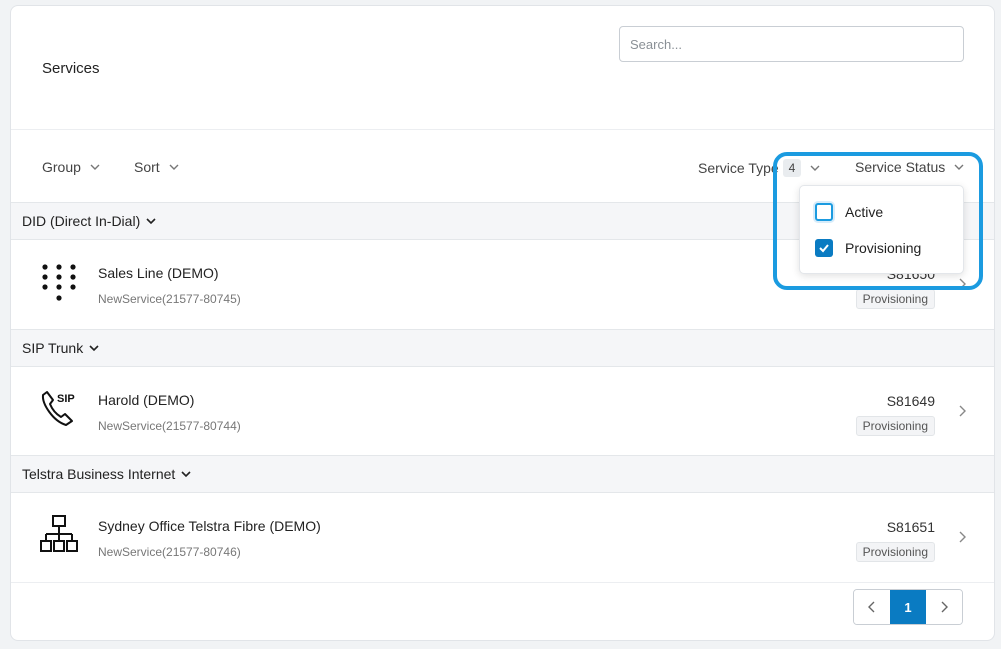 This screenshot has height=649, width=1001. I want to click on service-status-label: Service Status, so click(900, 167).